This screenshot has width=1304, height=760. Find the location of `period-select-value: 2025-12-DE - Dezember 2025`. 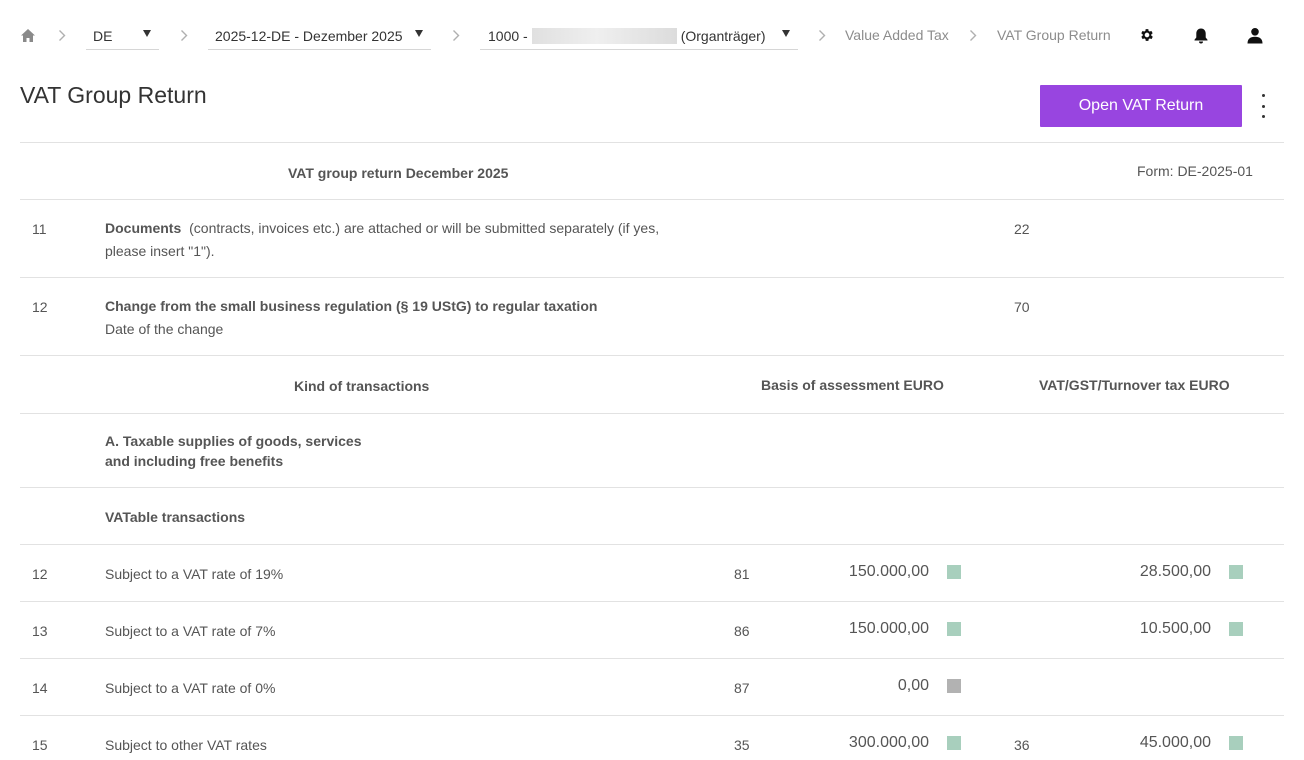

period-select-value: 2025-12-DE - Dezember 2025 is located at coordinates (309, 35).